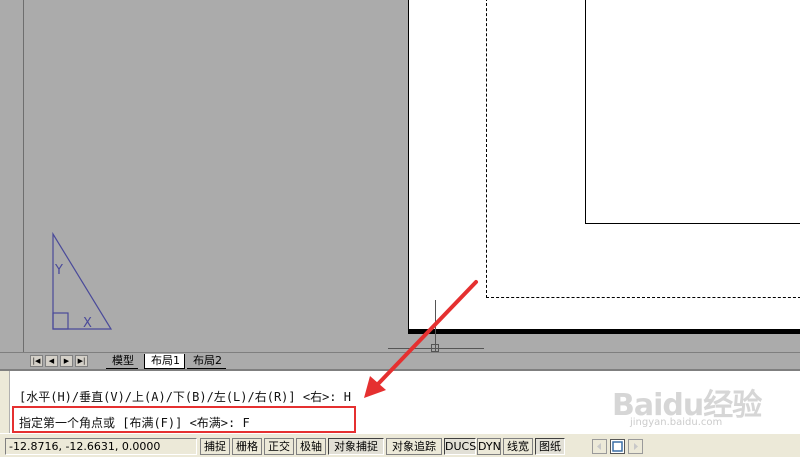 This screenshot has height=457, width=800. Describe the element at coordinates (599, 446) in the screenshot. I see `scroll-left-icon` at that location.